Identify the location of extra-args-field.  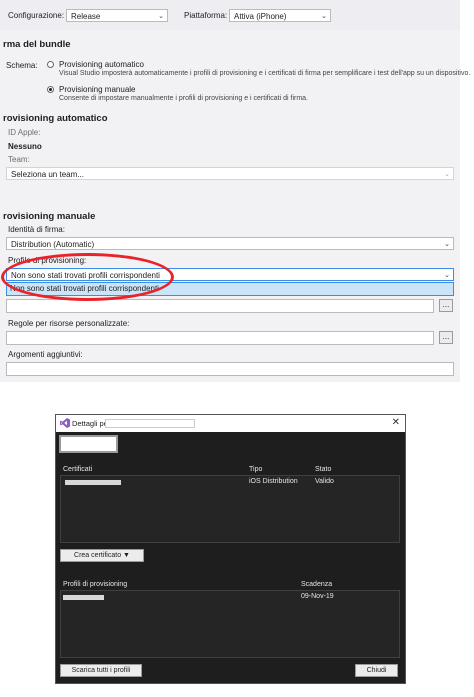
(230, 369).